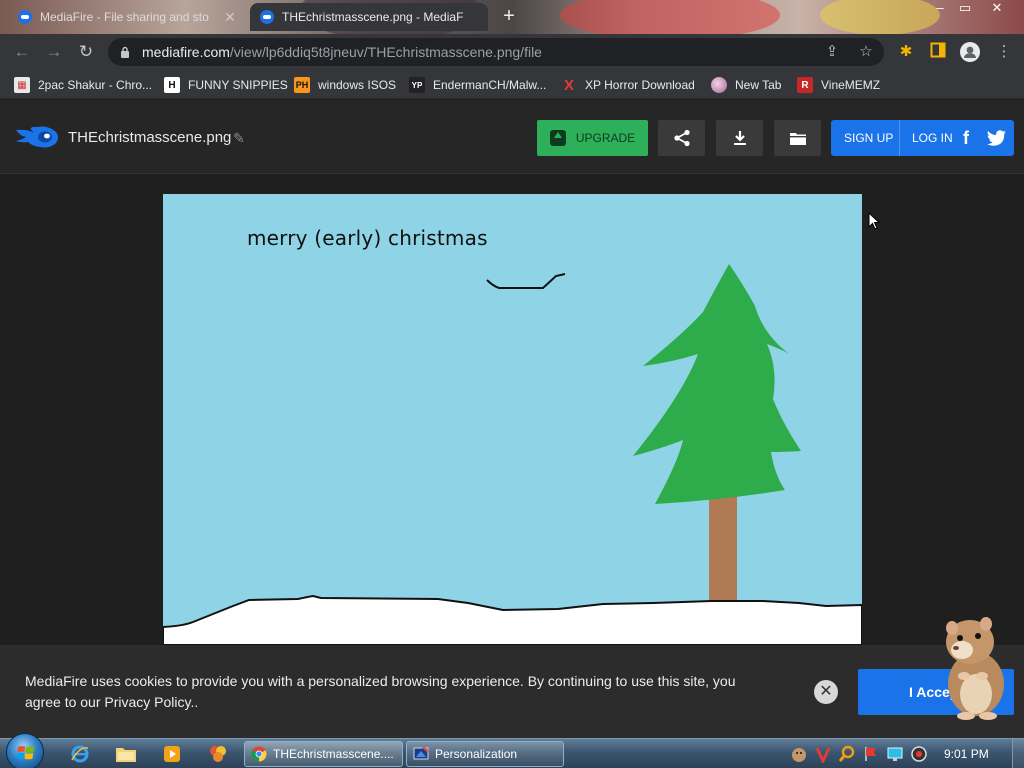 The height and width of the screenshot is (768, 1024). I want to click on system-tray, so click(859, 754).